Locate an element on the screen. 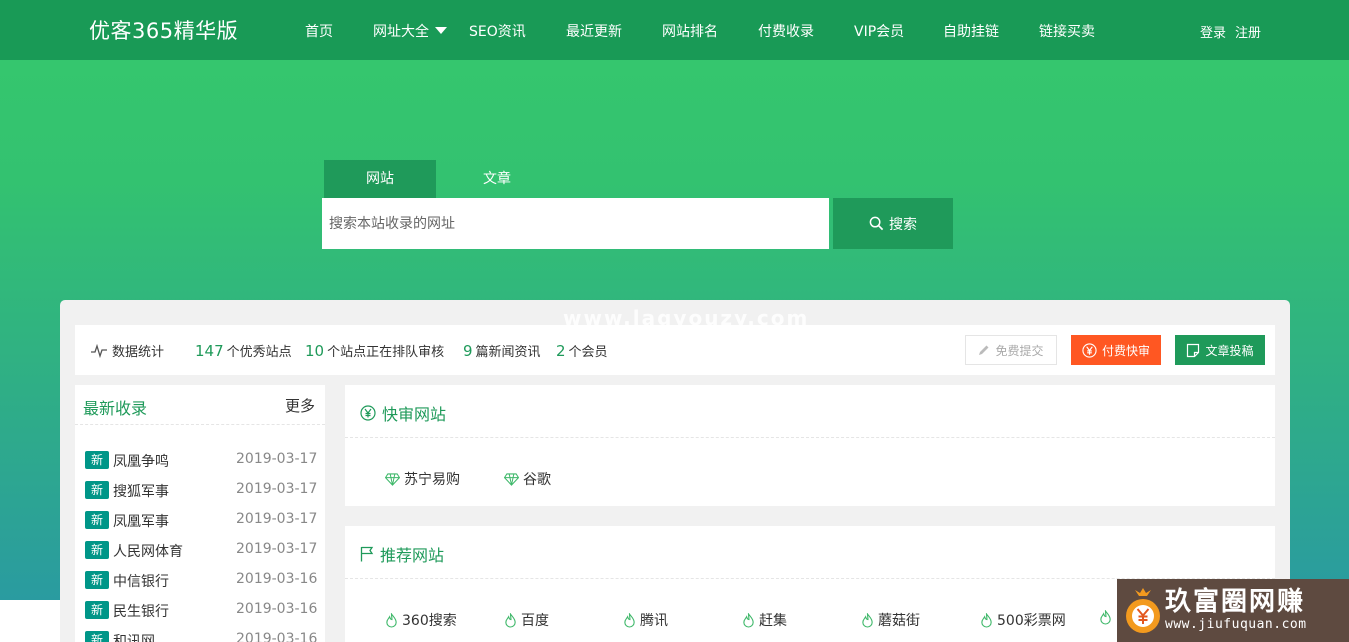 The image size is (1349, 642). site-link: 360搜索 is located at coordinates (421, 620).